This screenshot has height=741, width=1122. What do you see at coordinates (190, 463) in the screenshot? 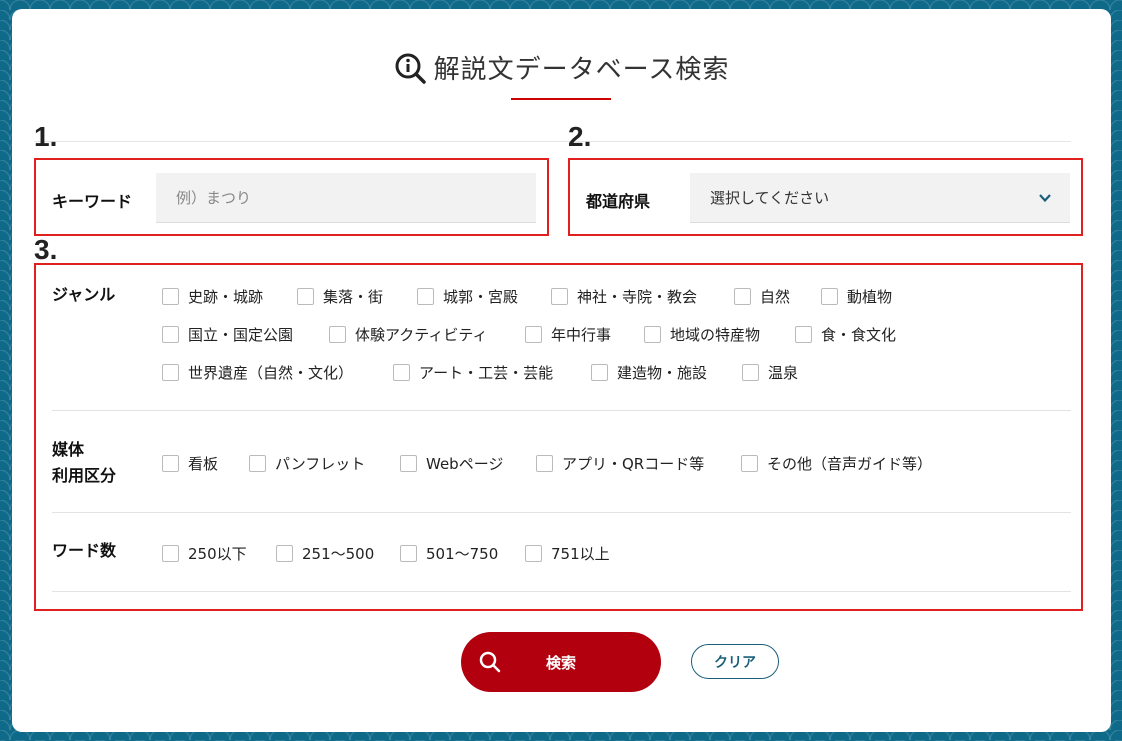
I see `media-option: 看板` at bounding box center [190, 463].